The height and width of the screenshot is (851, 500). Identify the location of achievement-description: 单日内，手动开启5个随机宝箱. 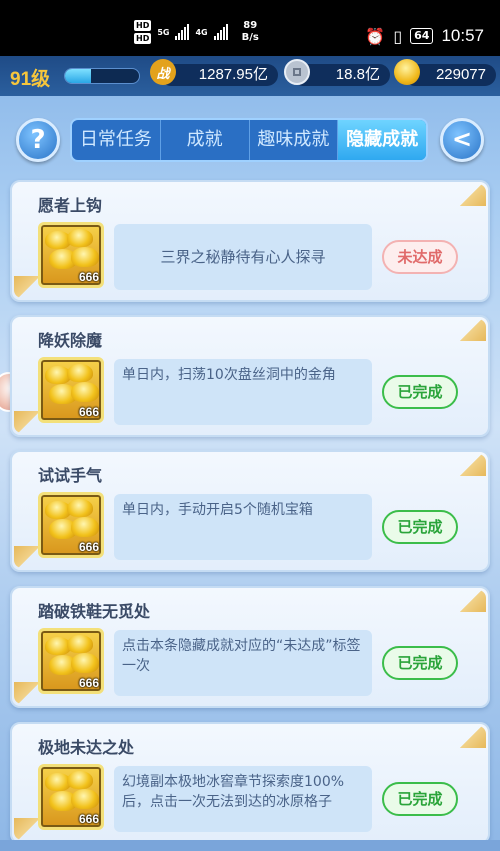
(243, 527).